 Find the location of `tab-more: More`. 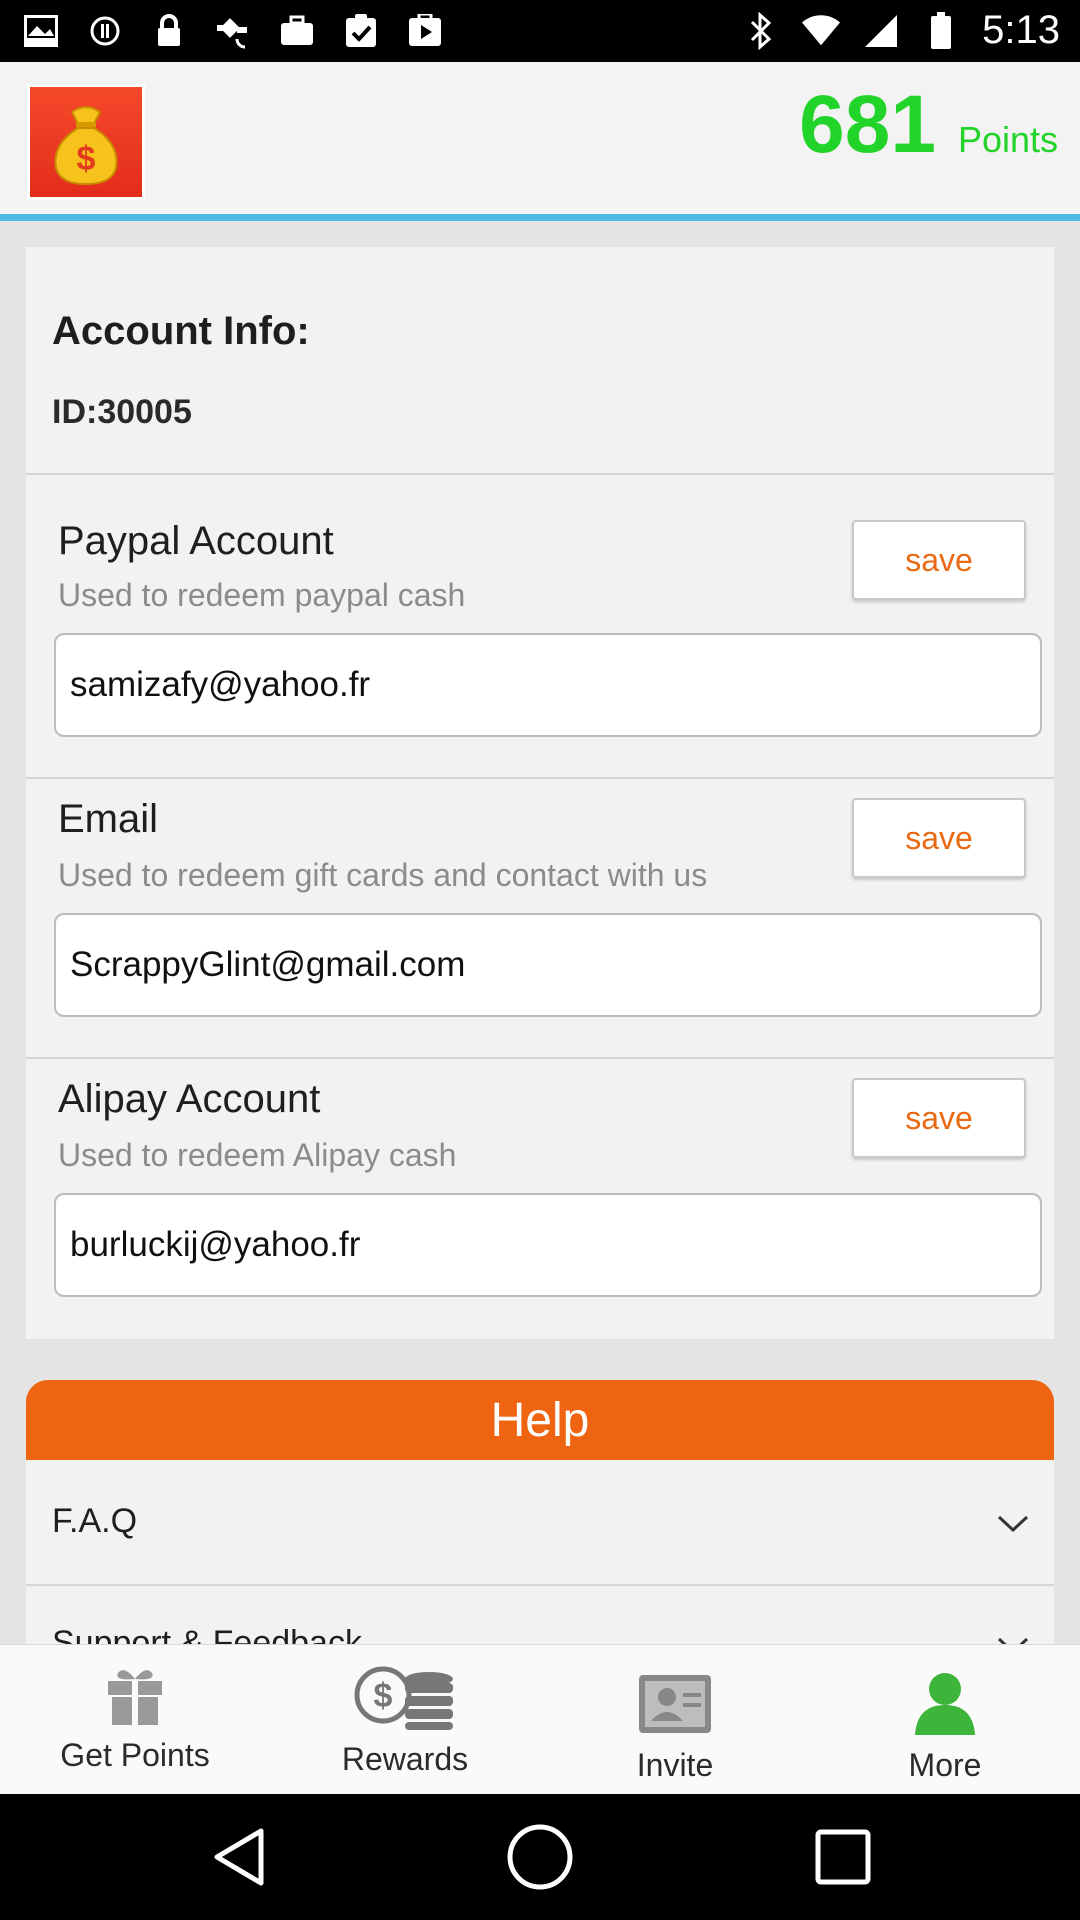

tab-more: More is located at coordinates (945, 1720).